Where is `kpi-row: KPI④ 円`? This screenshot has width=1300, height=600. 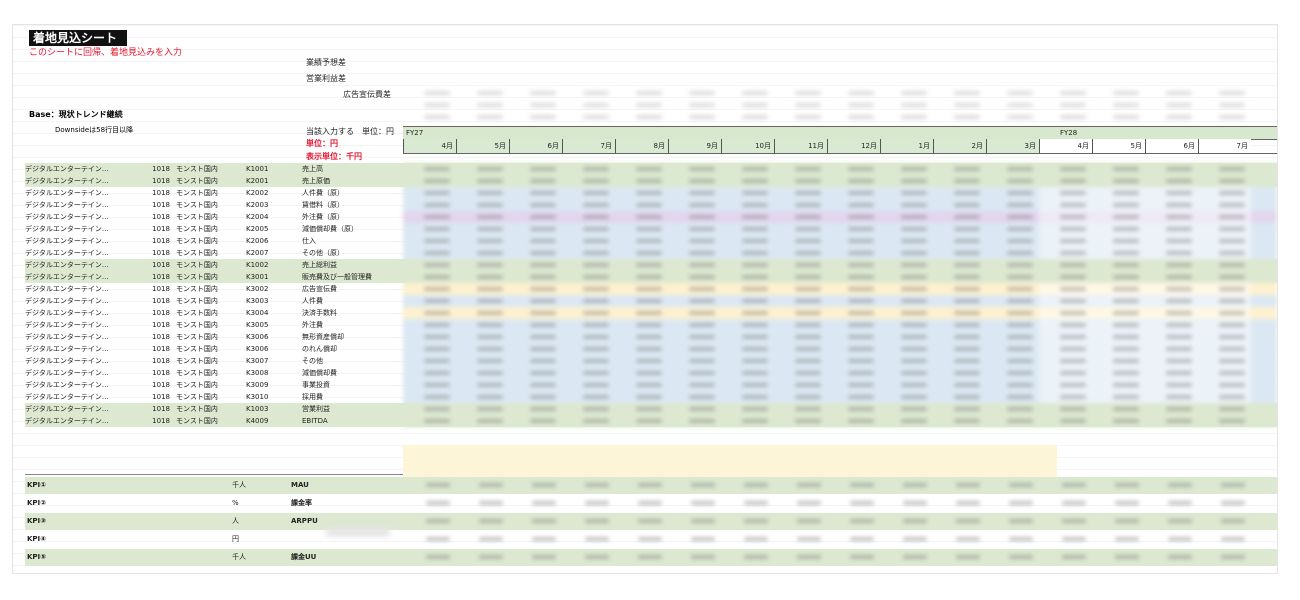 kpi-row: KPI④ 円 is located at coordinates (651, 539).